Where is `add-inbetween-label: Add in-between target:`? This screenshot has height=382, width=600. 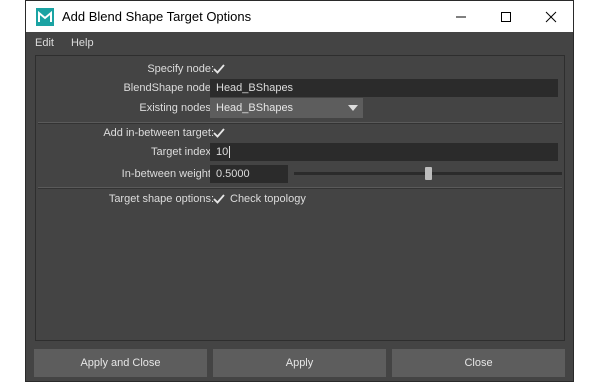
add-inbetween-label: Add in-between target: is located at coordinates (158, 133).